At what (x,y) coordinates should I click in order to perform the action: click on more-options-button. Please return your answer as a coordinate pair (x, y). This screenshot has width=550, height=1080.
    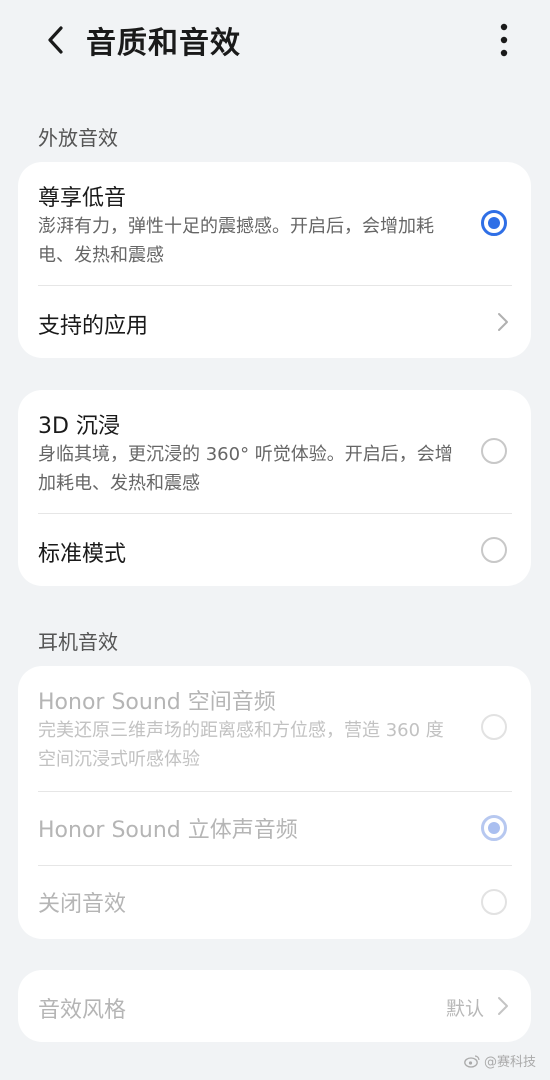
    Looking at the image, I should click on (504, 40).